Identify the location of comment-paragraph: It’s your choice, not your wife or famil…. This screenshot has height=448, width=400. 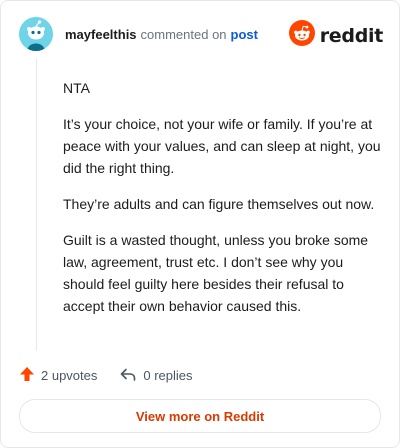
(222, 146).